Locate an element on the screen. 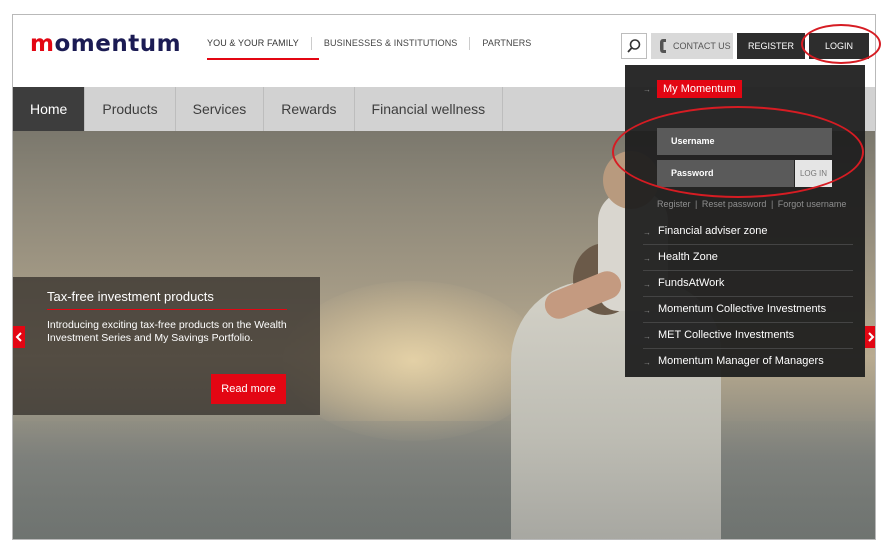 The width and height of the screenshot is (888, 544). phone-icon is located at coordinates (663, 46).